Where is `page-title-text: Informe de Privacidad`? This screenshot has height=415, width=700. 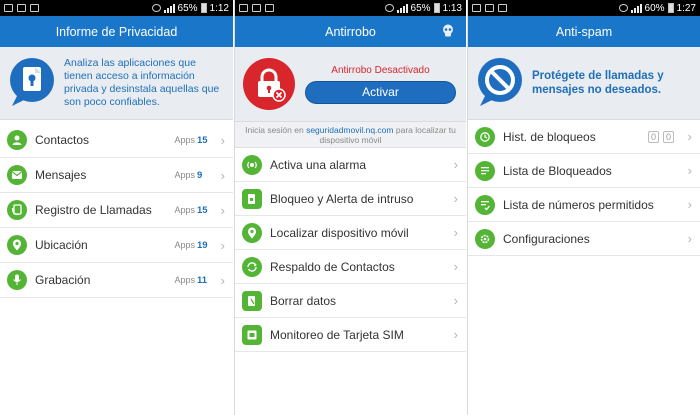
page-title-text: Informe de Privacidad is located at coordinates (116, 31).